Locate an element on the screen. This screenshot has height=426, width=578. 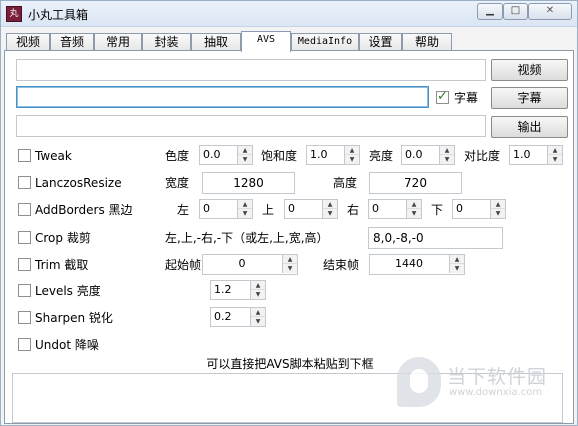
lanczos-label: LanczosResize is located at coordinates (78, 183).